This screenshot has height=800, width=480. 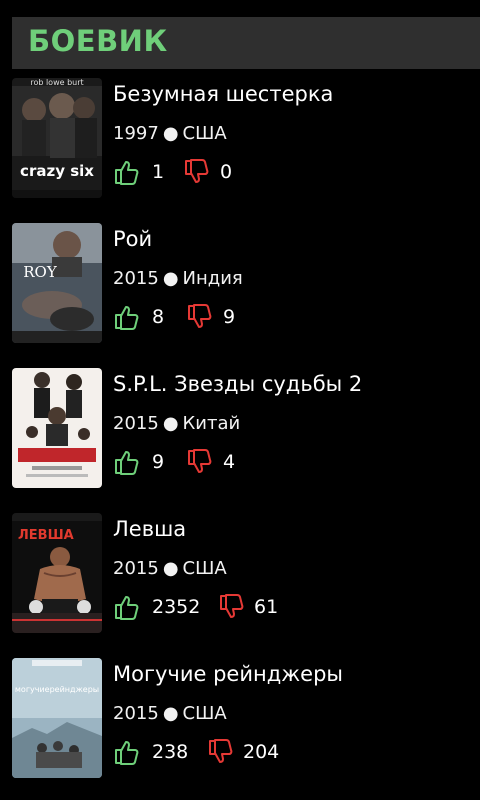 What do you see at coordinates (229, 462) in the screenshot?
I see `dislikes-count: 4` at bounding box center [229, 462].